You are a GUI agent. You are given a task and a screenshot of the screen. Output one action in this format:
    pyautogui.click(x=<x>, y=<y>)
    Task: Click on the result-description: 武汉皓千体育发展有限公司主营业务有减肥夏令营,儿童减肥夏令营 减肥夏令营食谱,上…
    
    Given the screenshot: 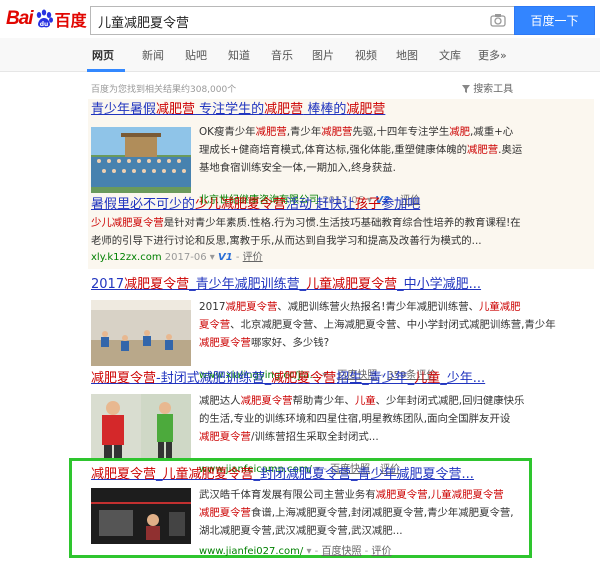 What is the action you would take?
    pyautogui.click(x=369, y=513)
    